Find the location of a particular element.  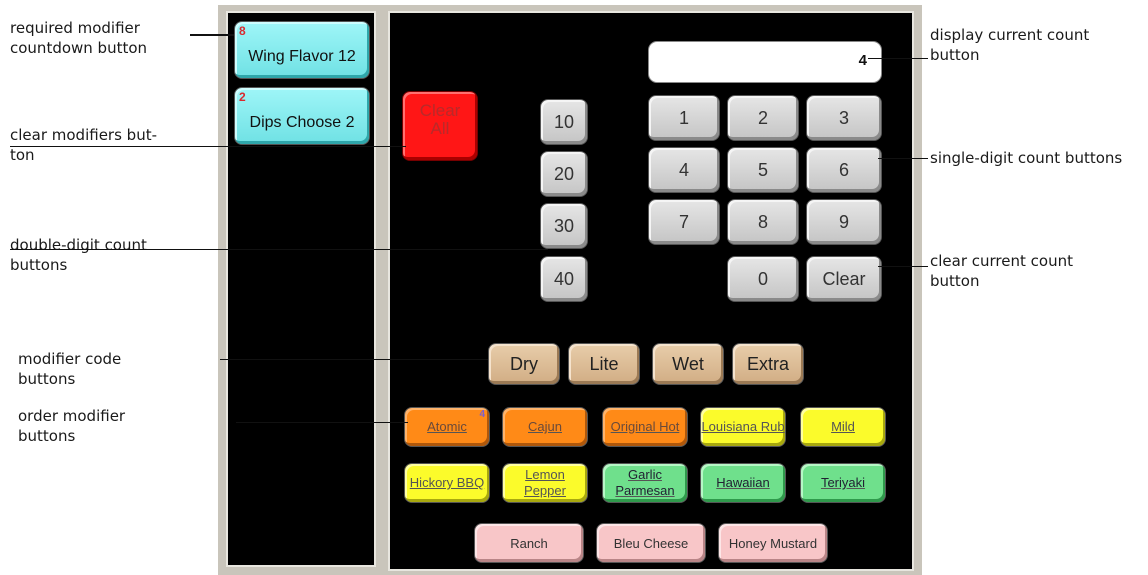

modifier-count-badge: 4 is located at coordinates (482, 414).